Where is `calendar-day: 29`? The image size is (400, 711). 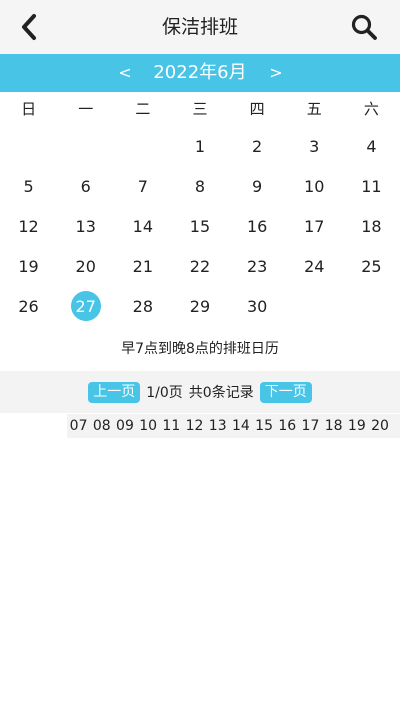 calendar-day: 29 is located at coordinates (199, 306).